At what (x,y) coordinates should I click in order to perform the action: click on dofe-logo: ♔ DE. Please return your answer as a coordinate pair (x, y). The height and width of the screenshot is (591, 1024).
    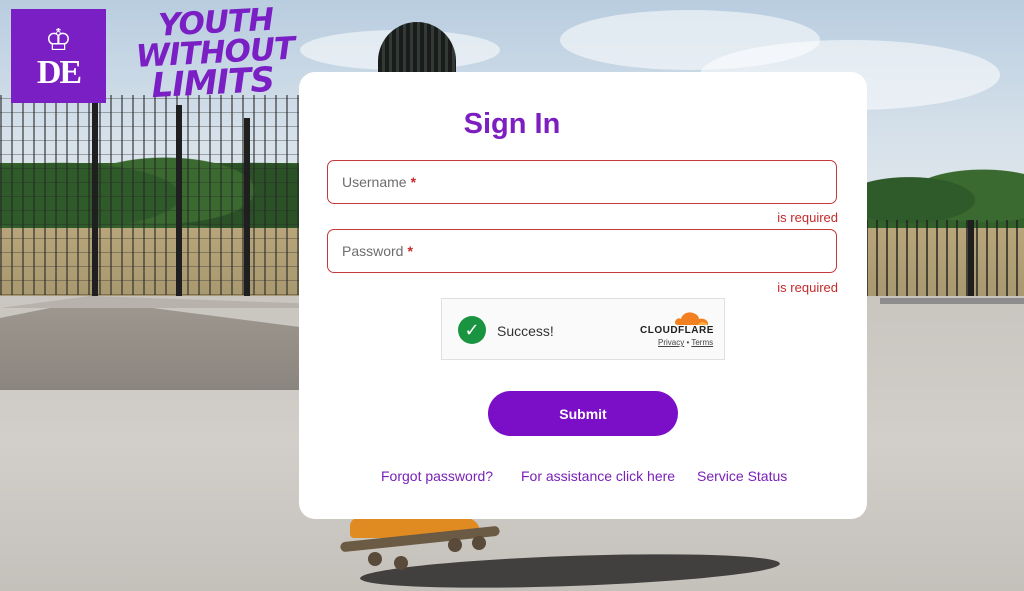
    Looking at the image, I should click on (58, 56).